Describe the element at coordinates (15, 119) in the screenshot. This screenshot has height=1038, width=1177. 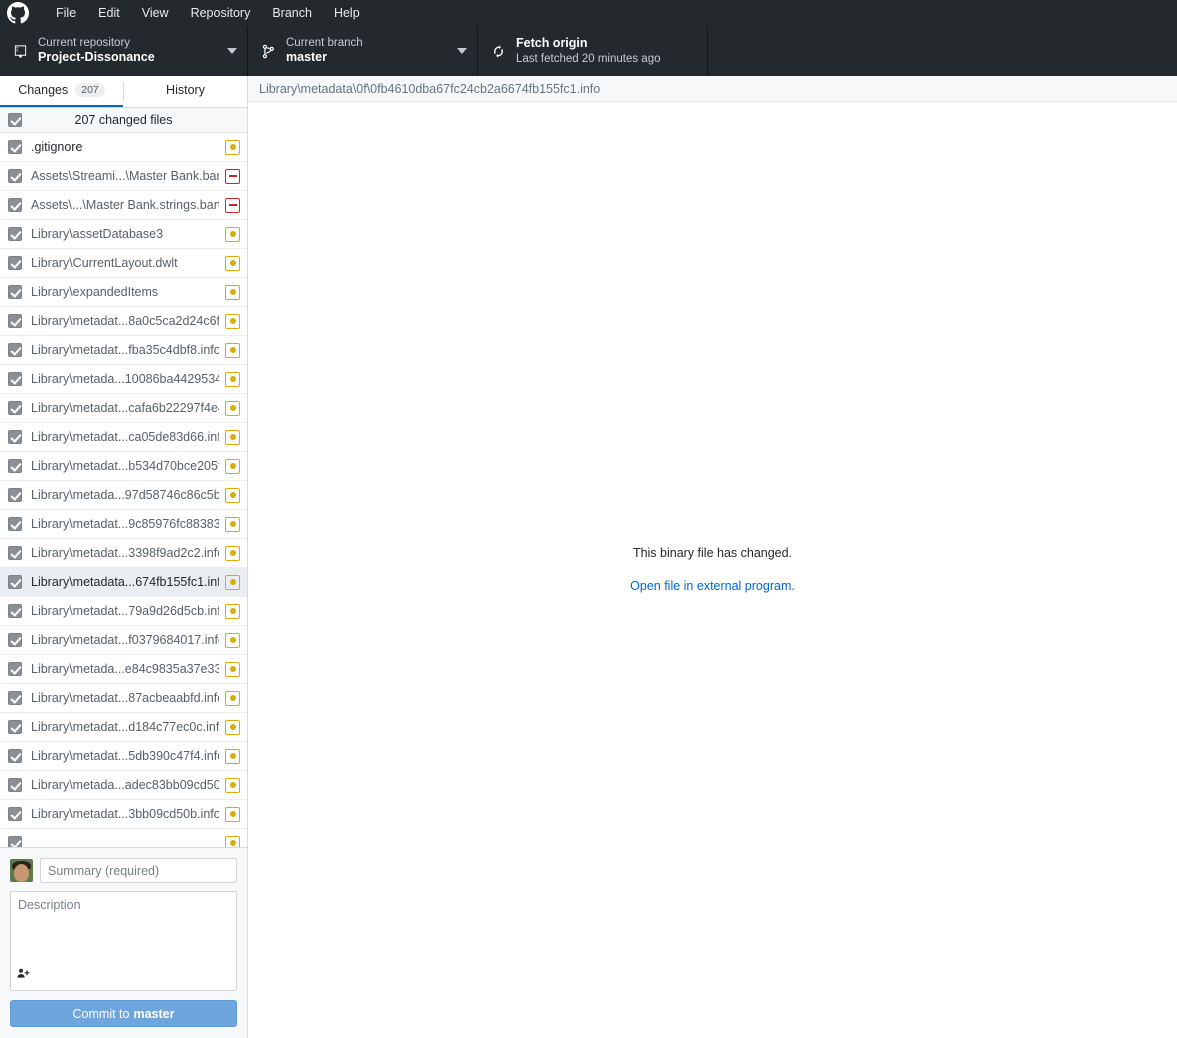
I see `select-all-checkbox` at that location.